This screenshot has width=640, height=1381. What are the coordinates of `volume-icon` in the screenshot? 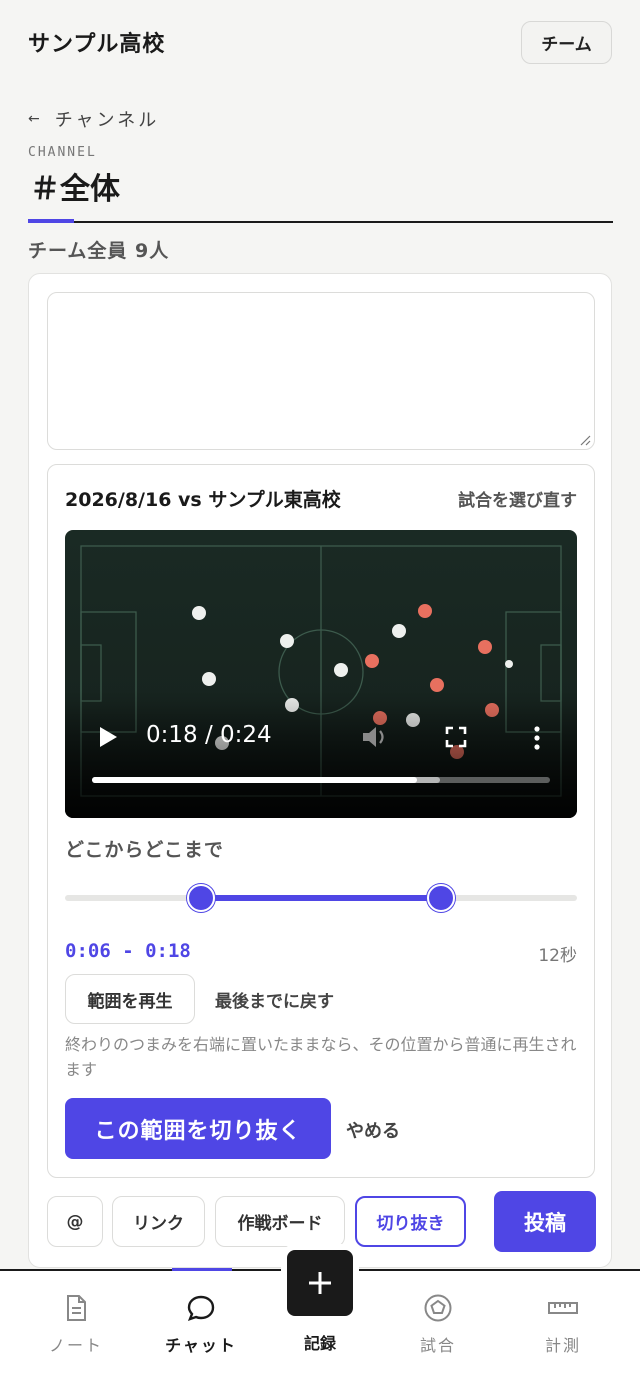 It's located at (376, 737).